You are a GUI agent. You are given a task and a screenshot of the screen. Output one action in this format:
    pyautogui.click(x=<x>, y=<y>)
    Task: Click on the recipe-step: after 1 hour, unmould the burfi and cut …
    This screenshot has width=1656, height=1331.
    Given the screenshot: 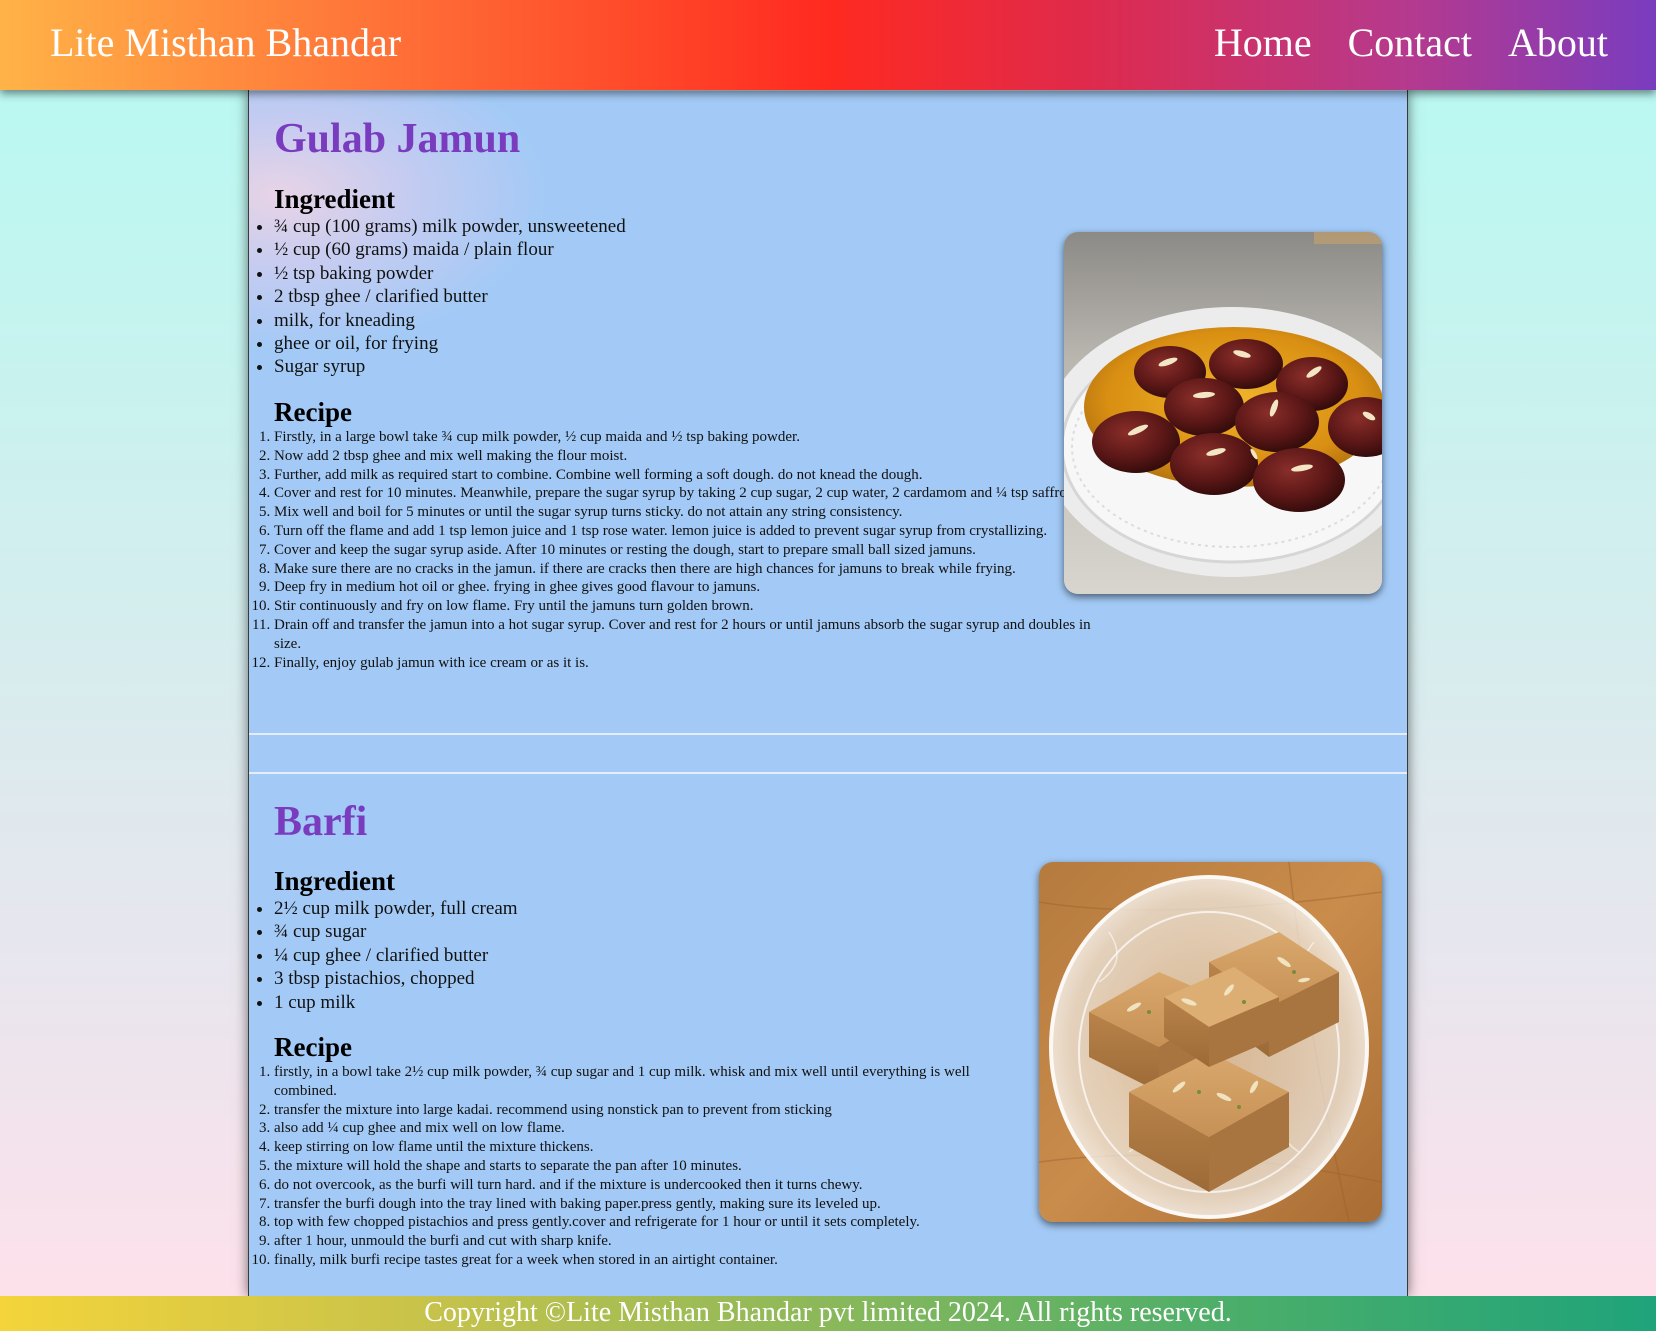 What is the action you would take?
    pyautogui.click(x=644, y=1241)
    